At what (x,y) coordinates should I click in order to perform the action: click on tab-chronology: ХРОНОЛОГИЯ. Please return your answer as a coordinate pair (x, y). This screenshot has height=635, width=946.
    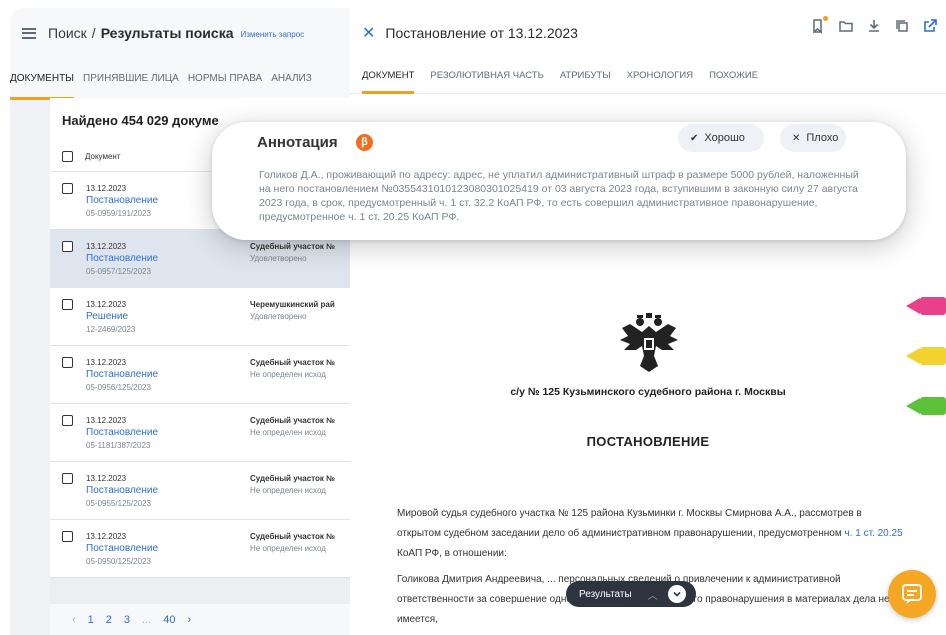
    Looking at the image, I should click on (660, 76).